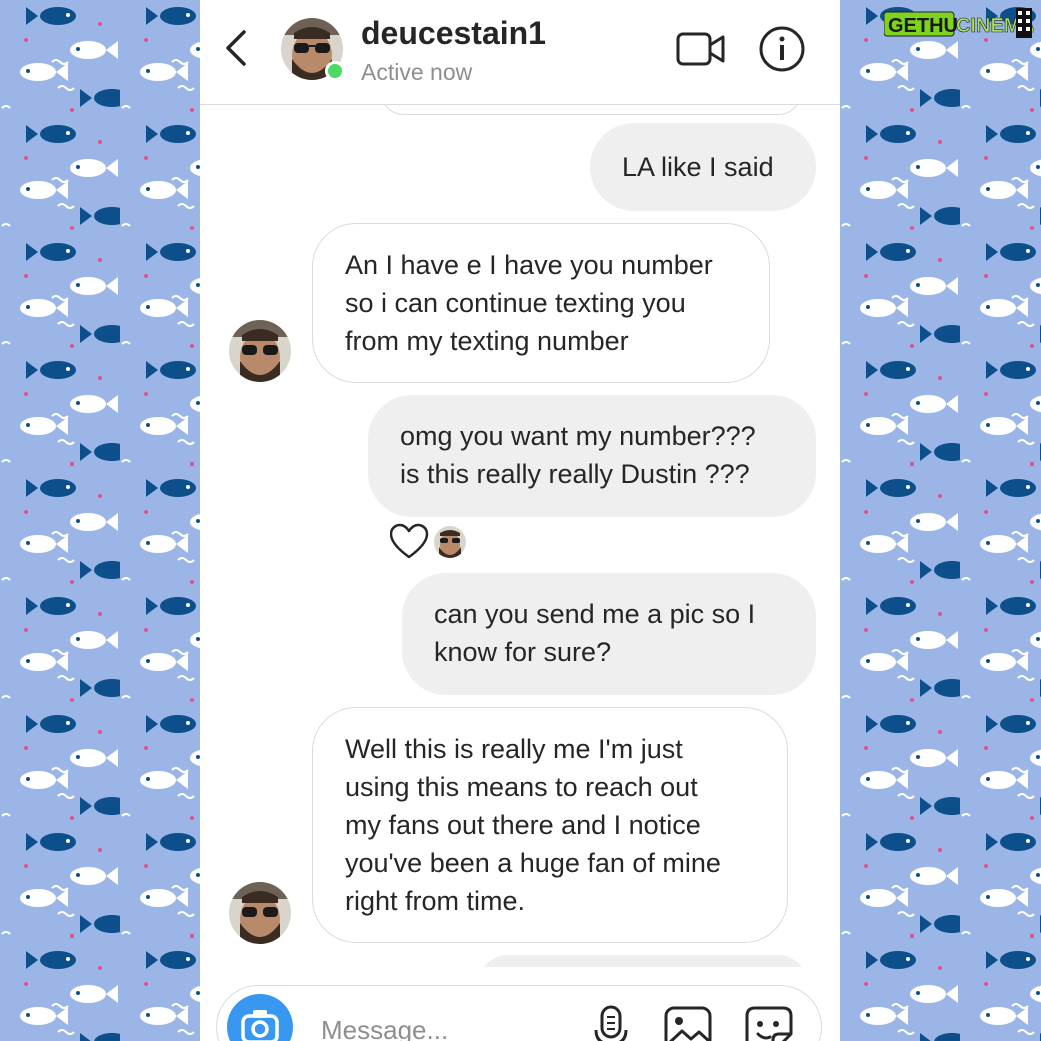 The height and width of the screenshot is (1041, 1041). I want to click on next-message-bubble-partial, so click(643, 961).